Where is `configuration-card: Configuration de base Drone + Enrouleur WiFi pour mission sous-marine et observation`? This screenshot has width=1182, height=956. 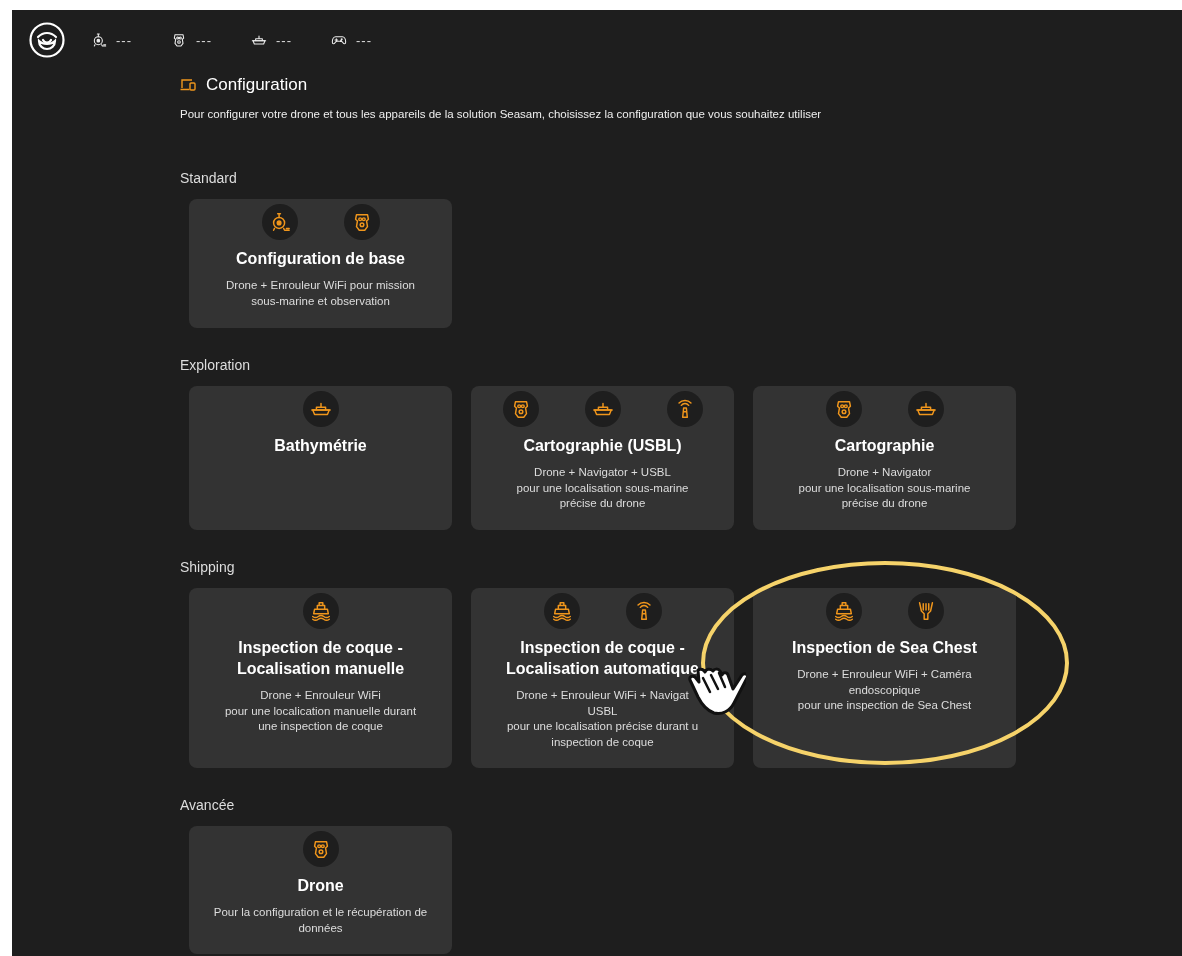 configuration-card: Configuration de base Drone + Enrouleur WiFi pour mission sous-marine et observation is located at coordinates (320, 263).